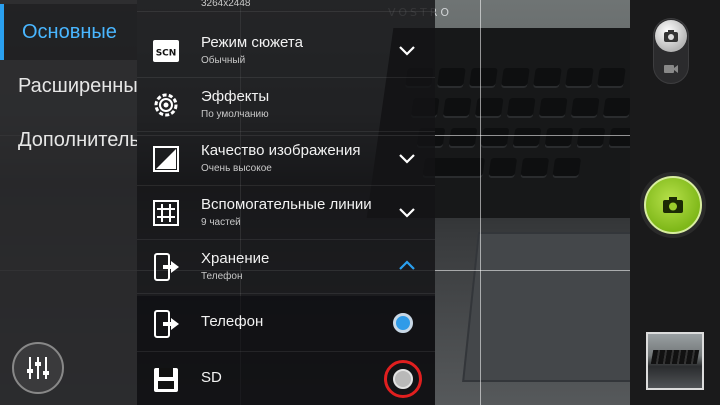  Describe the element at coordinates (221, 222) in the screenshot. I see `setting-value: 9 частей` at that location.